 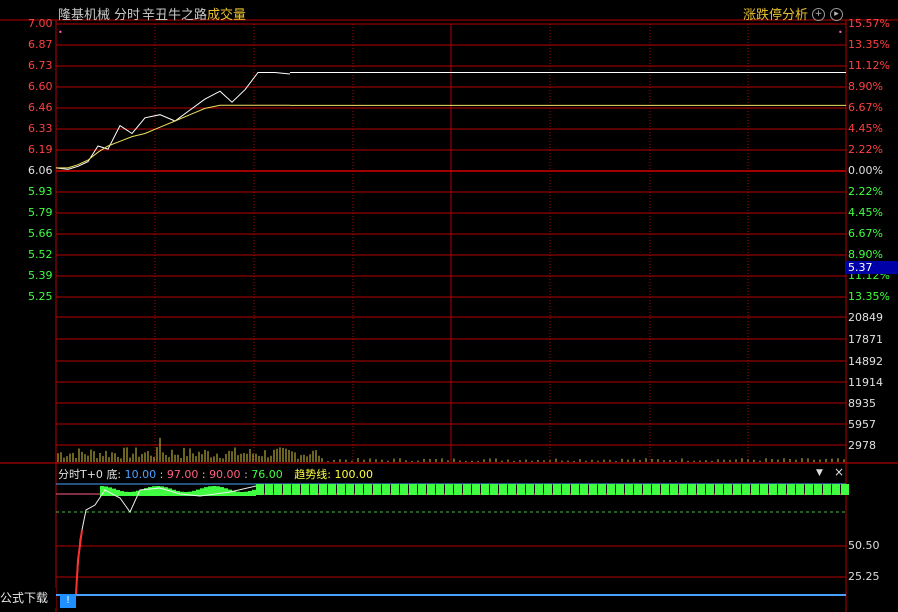 I want to click on price-label-left: 7.00, so click(x=40, y=23).